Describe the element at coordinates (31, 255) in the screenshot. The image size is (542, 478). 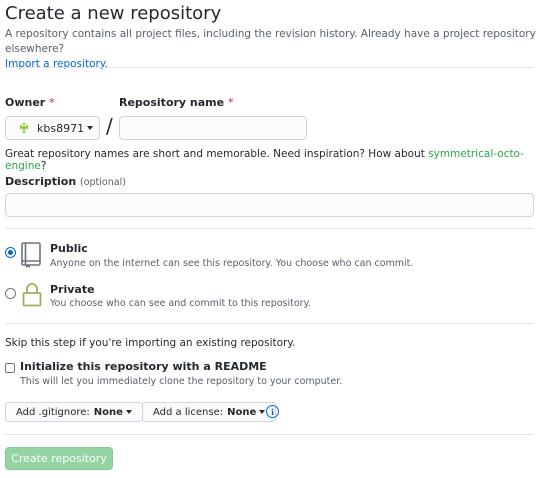
I see `repo-book-icon` at that location.